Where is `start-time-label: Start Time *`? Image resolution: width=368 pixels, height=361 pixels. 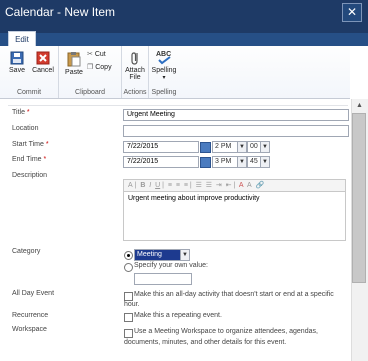 start-time-label: Start Time * is located at coordinates (30, 144).